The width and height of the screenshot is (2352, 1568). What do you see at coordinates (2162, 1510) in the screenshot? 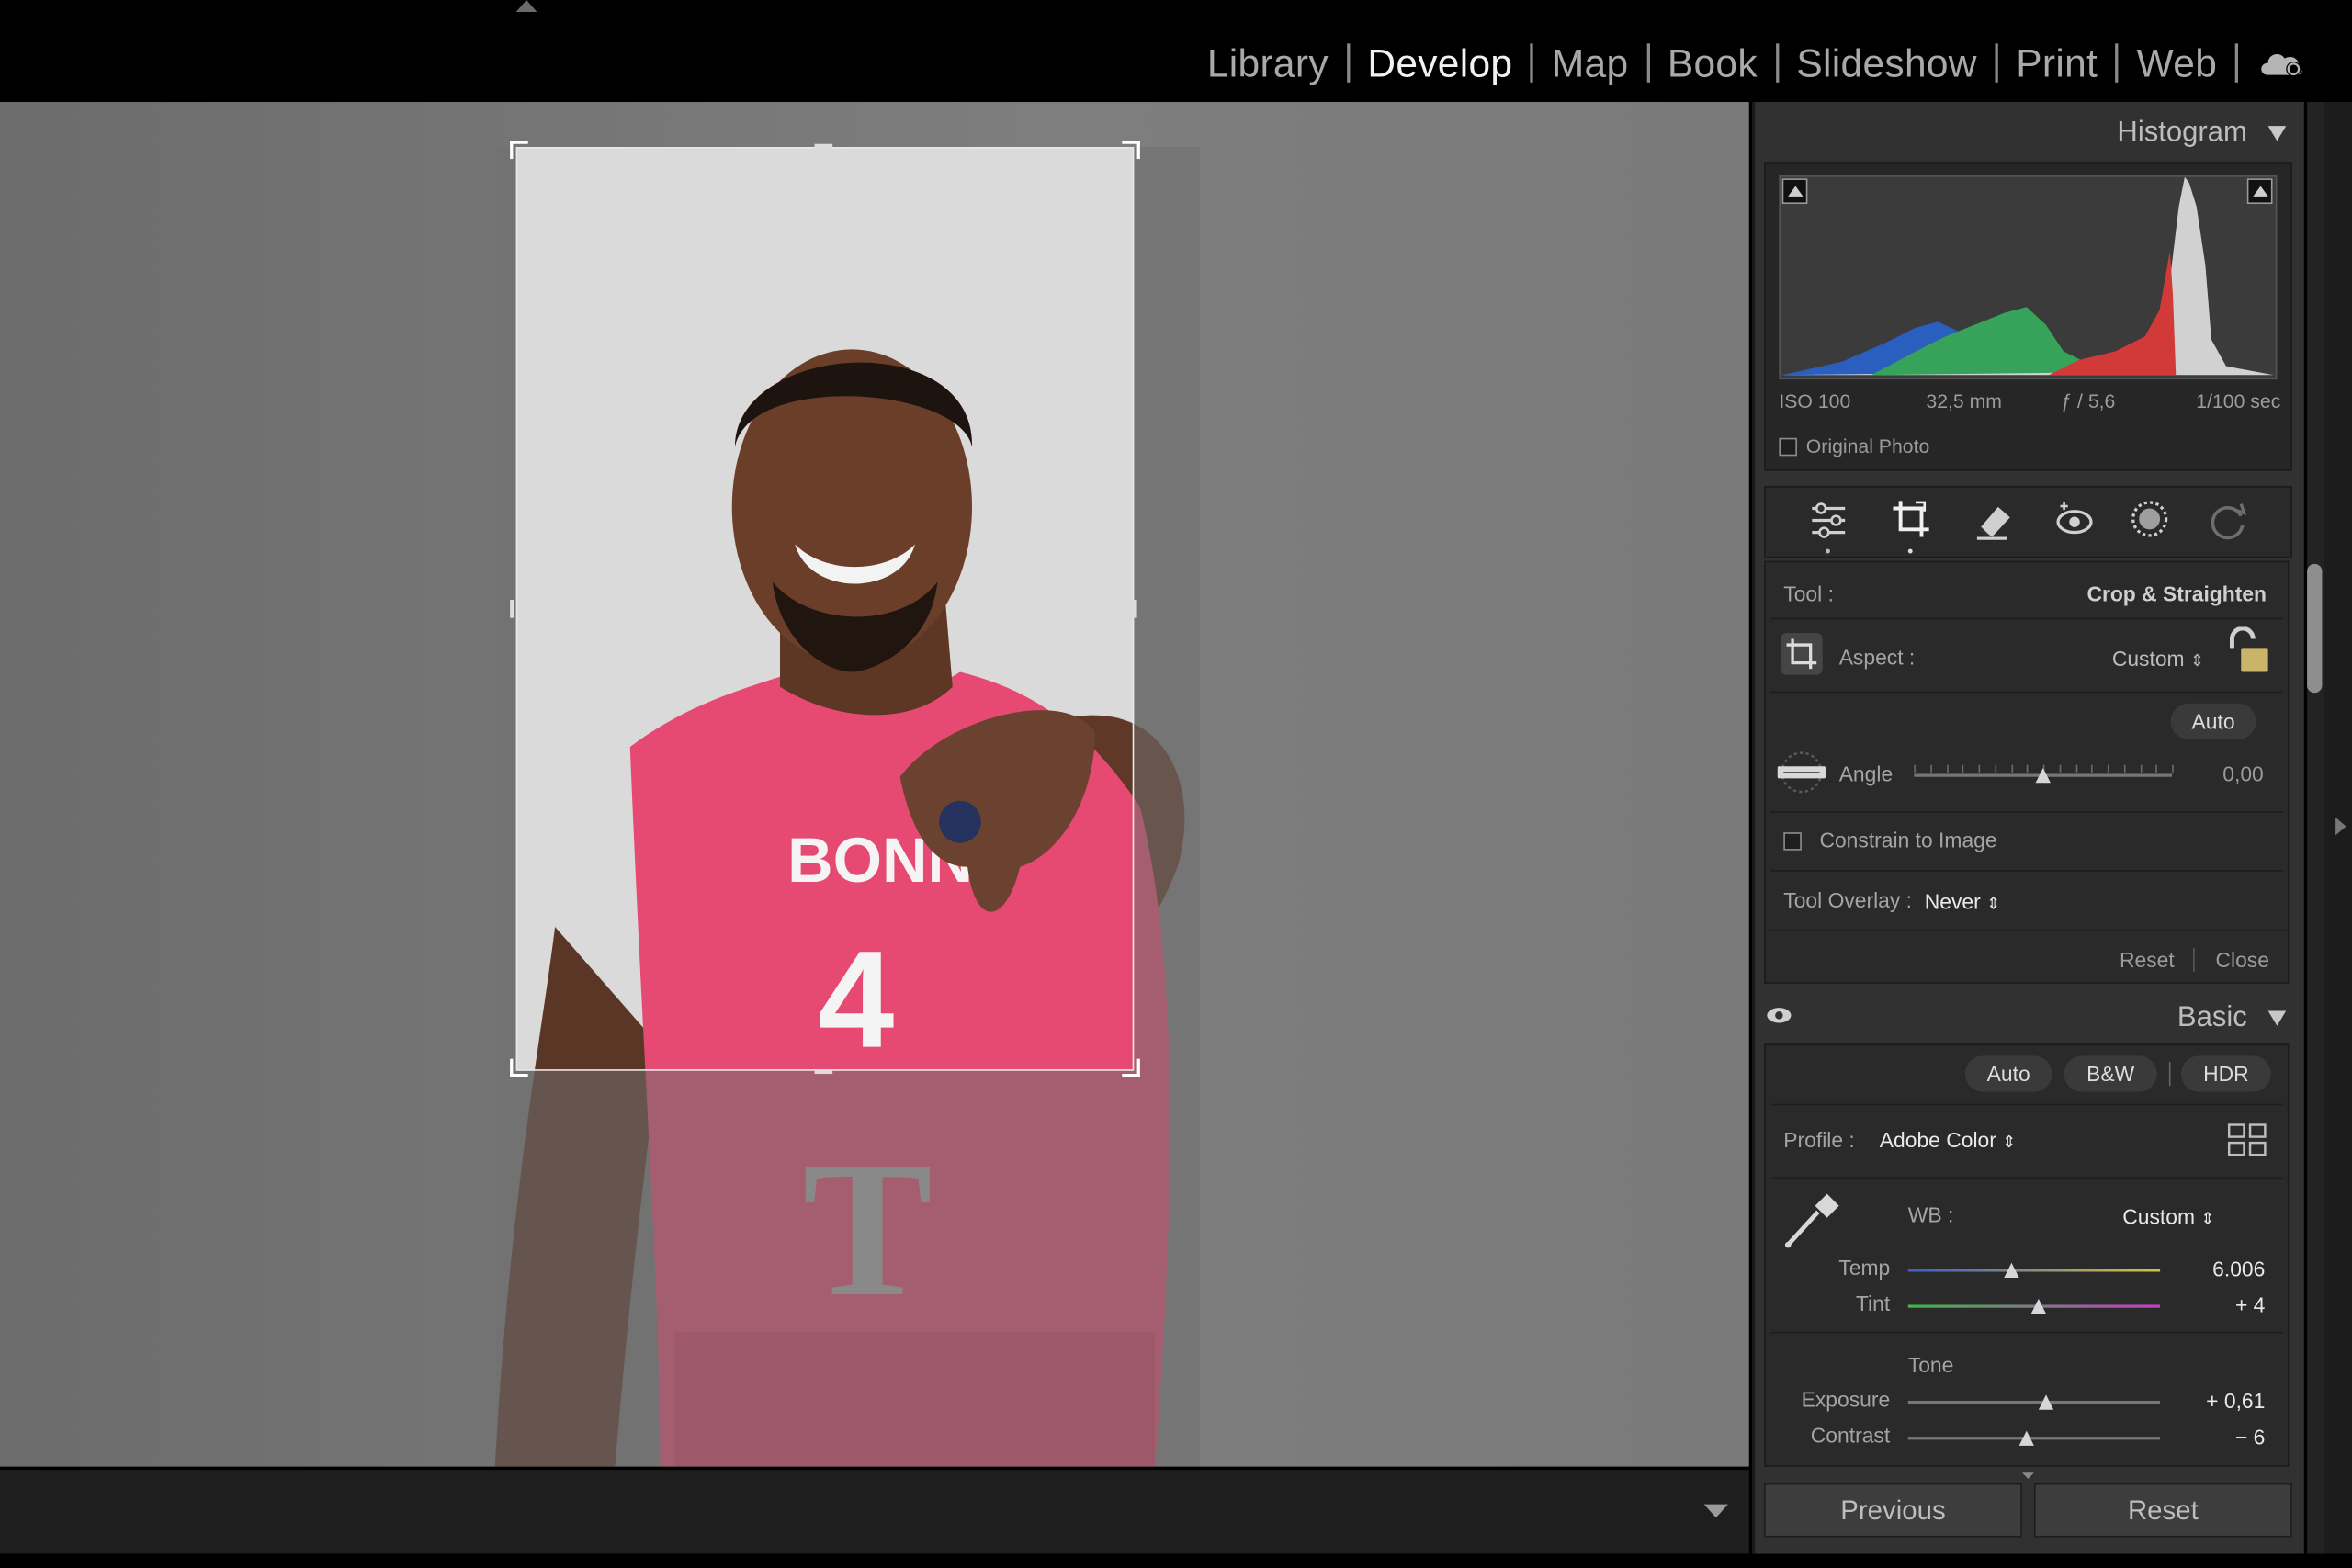
I see `reset-button: Reset` at bounding box center [2162, 1510].